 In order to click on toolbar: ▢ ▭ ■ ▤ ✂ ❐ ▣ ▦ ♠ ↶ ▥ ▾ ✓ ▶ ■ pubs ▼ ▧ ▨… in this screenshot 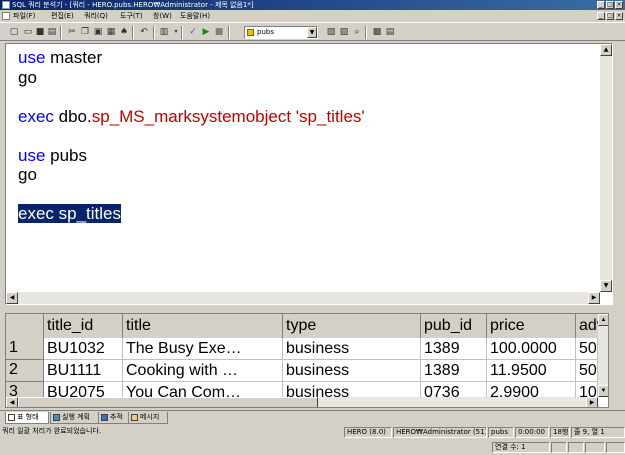, I will do `click(312, 31)`.